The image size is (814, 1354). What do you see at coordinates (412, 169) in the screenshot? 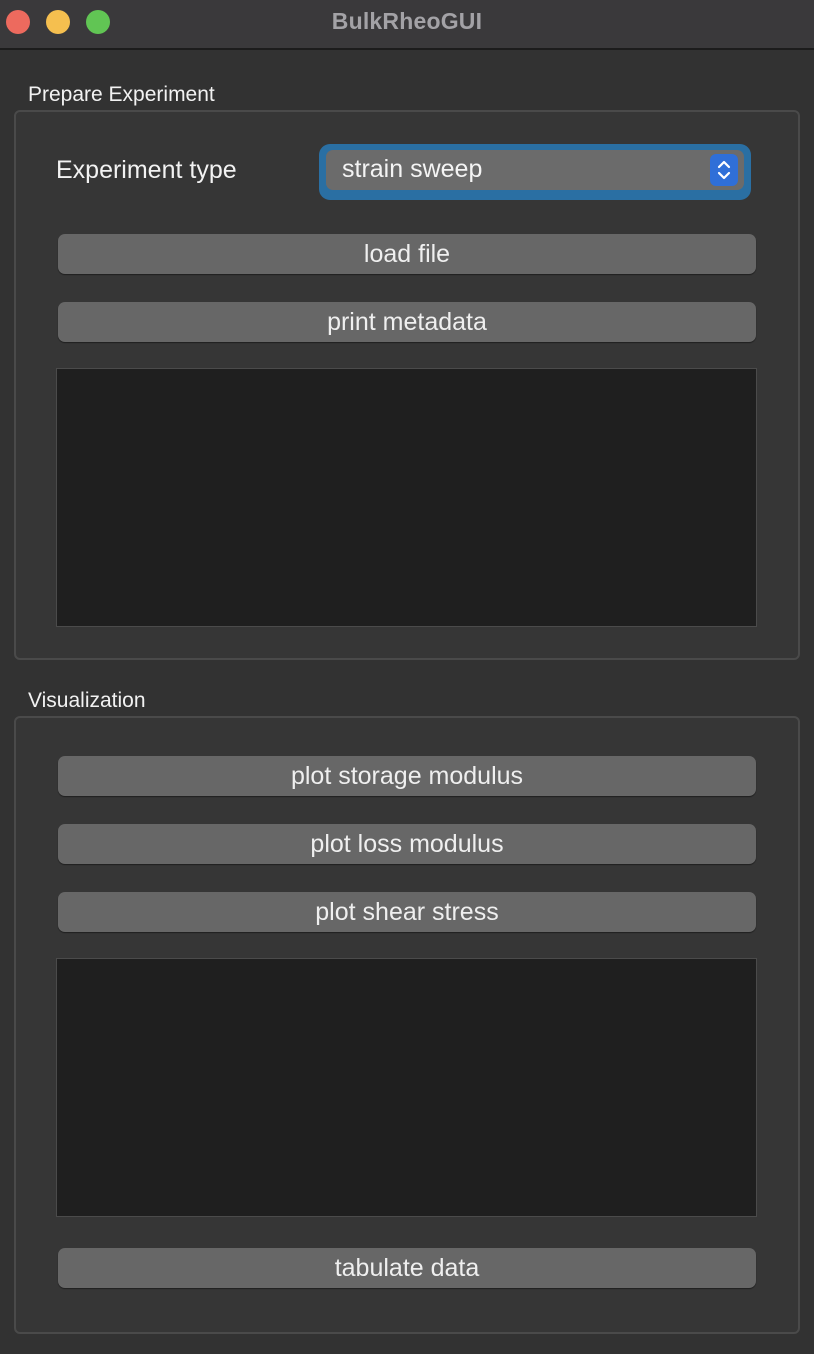
I see `experiment-type-selected-value: strain sweep` at bounding box center [412, 169].